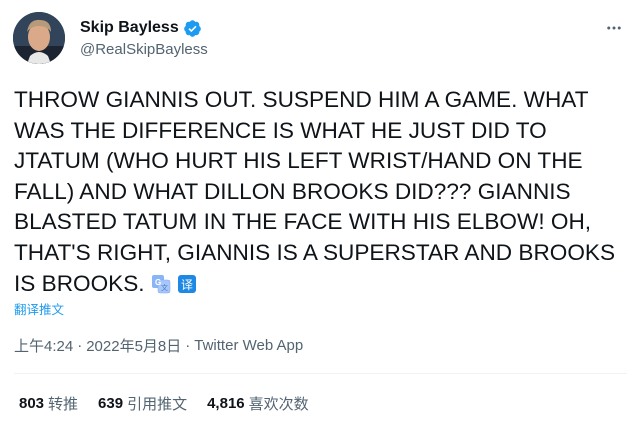  What do you see at coordinates (63, 404) in the screenshot?
I see `retweet-label: 转推` at bounding box center [63, 404].